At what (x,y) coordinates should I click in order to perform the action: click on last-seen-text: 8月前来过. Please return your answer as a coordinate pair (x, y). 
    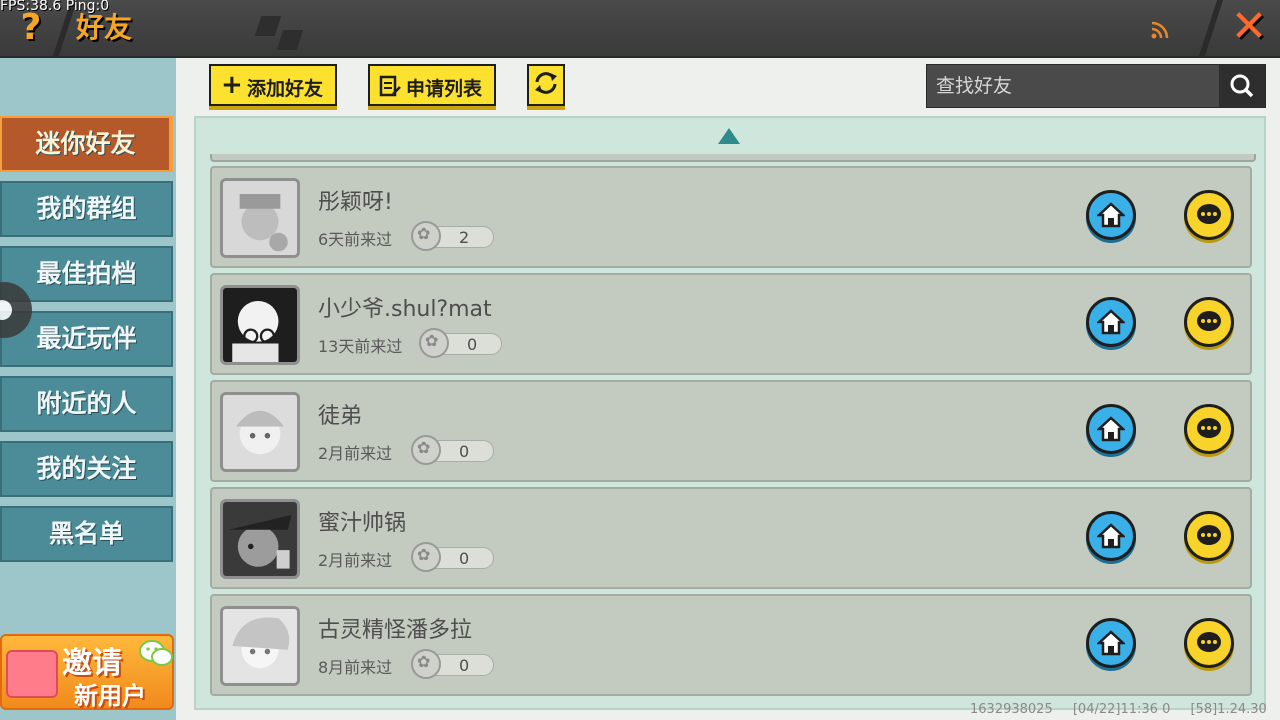
    Looking at the image, I should click on (355, 667).